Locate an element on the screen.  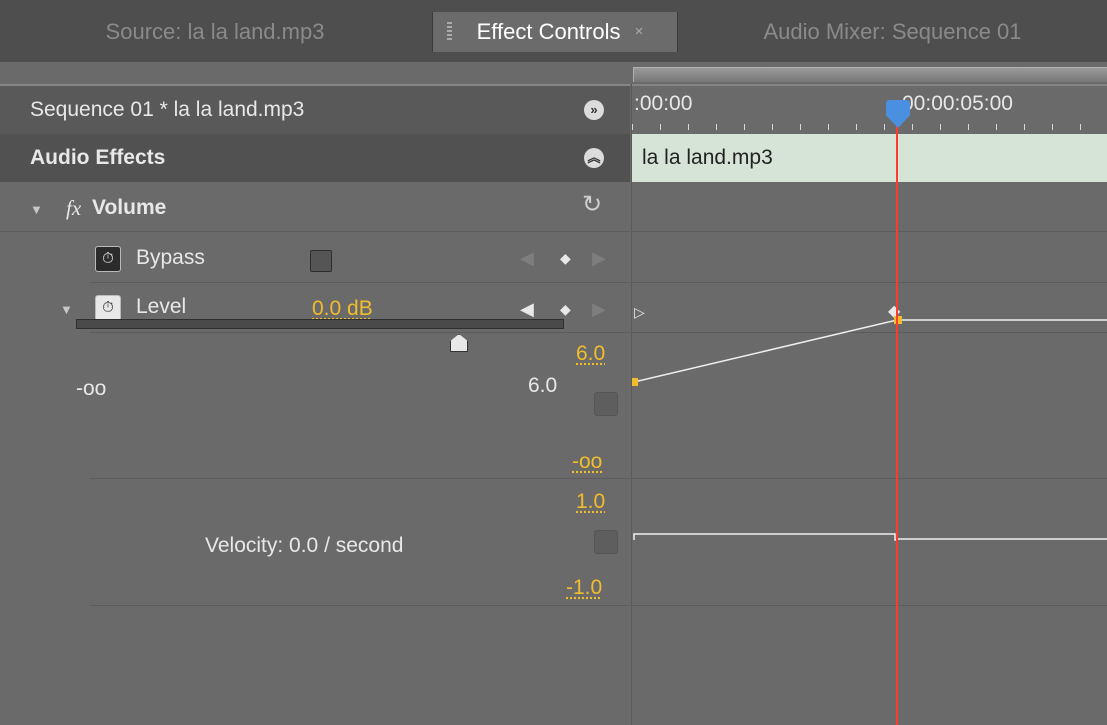
tab-audio-mixer-label: Audio Mixer: Sequence 01 is located at coordinates (892, 31).